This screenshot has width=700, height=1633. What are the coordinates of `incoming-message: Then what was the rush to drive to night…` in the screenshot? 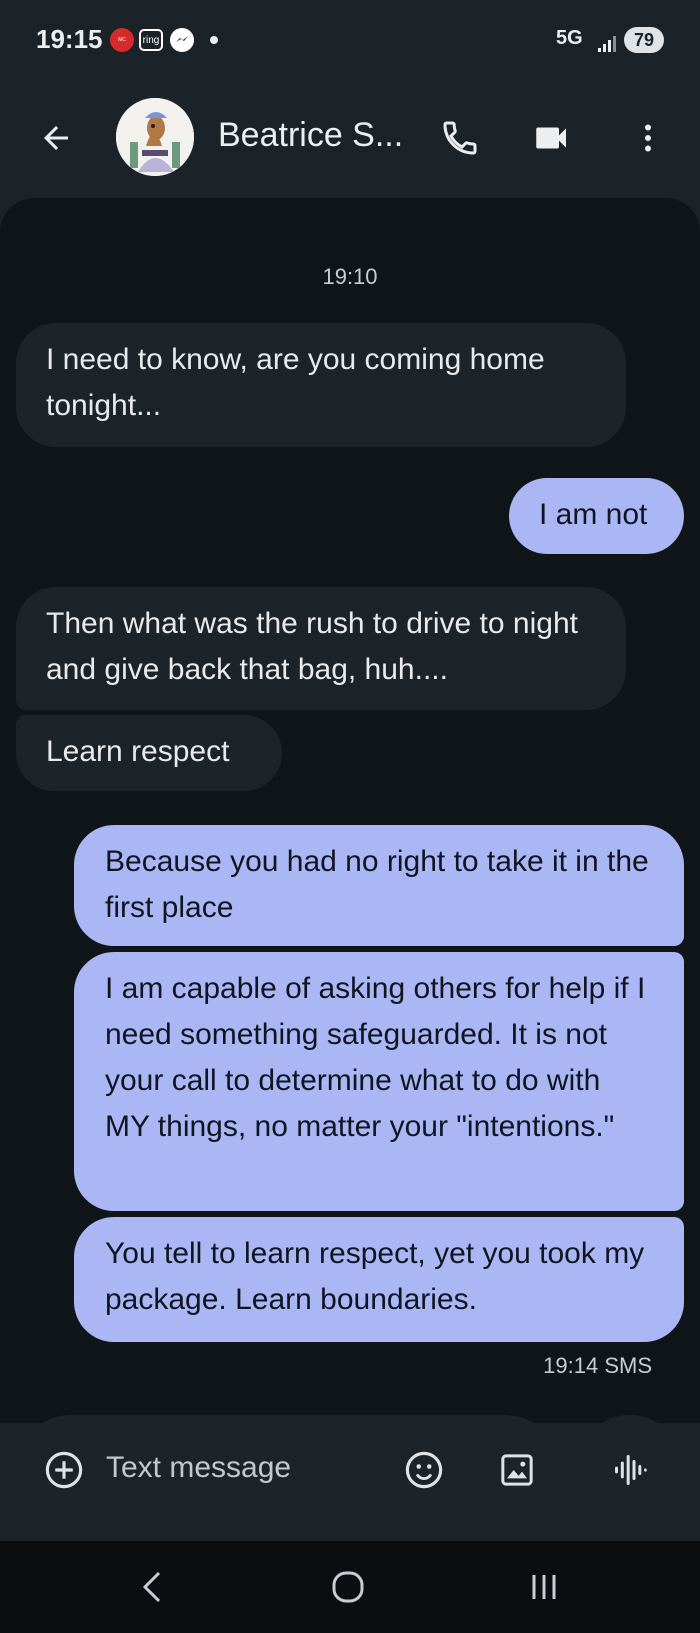 It's located at (321, 648).